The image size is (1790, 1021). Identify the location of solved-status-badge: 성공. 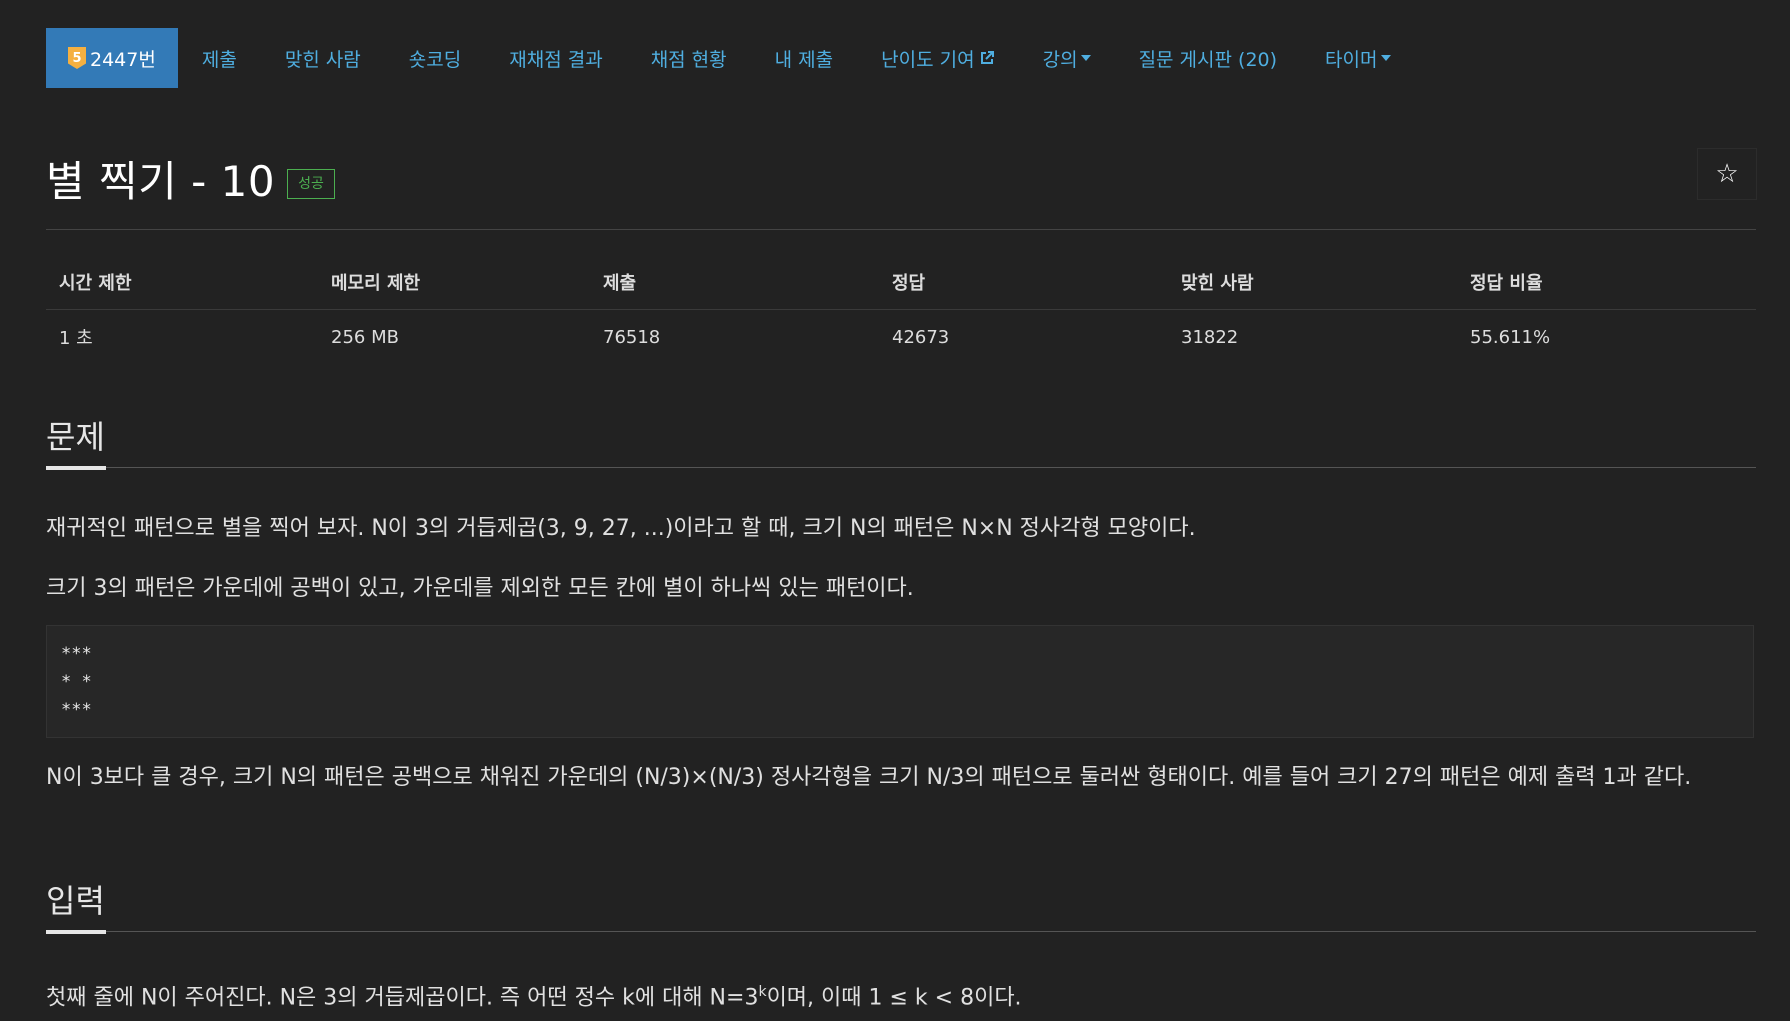
(311, 183).